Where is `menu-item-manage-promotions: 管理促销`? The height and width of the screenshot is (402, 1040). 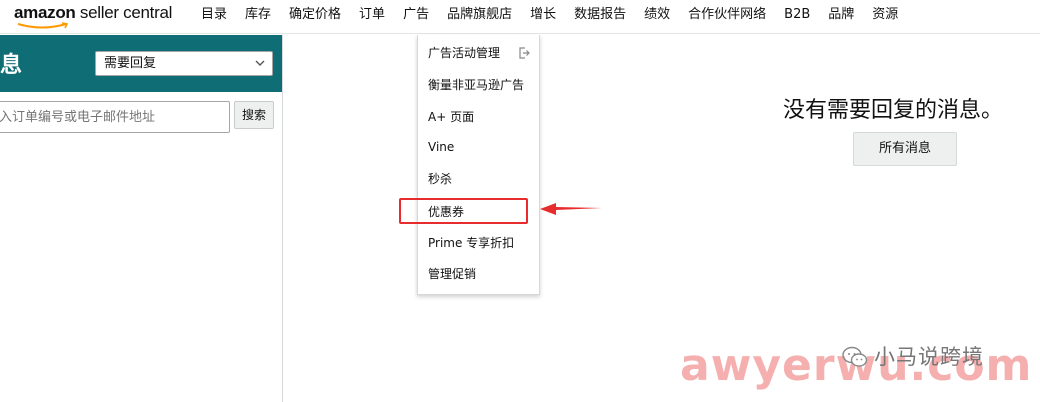 menu-item-manage-promotions: 管理促销 is located at coordinates (452, 274).